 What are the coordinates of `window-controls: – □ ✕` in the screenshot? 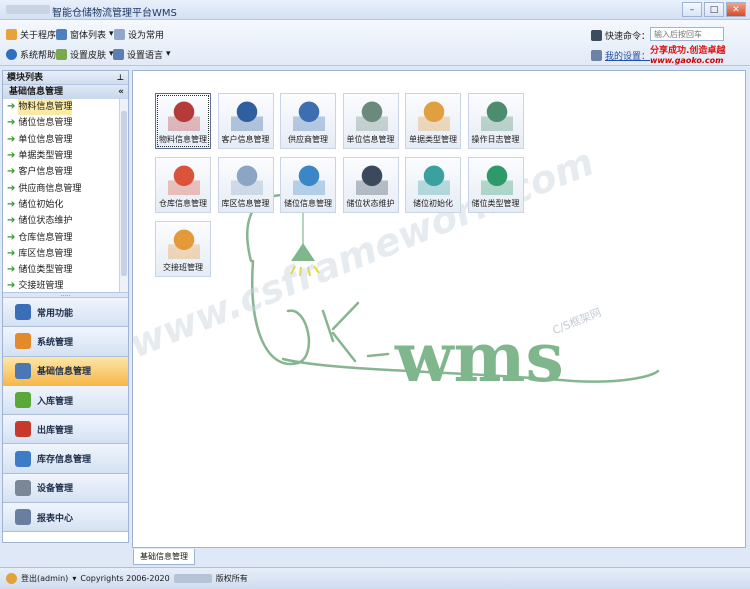 It's located at (714, 9).